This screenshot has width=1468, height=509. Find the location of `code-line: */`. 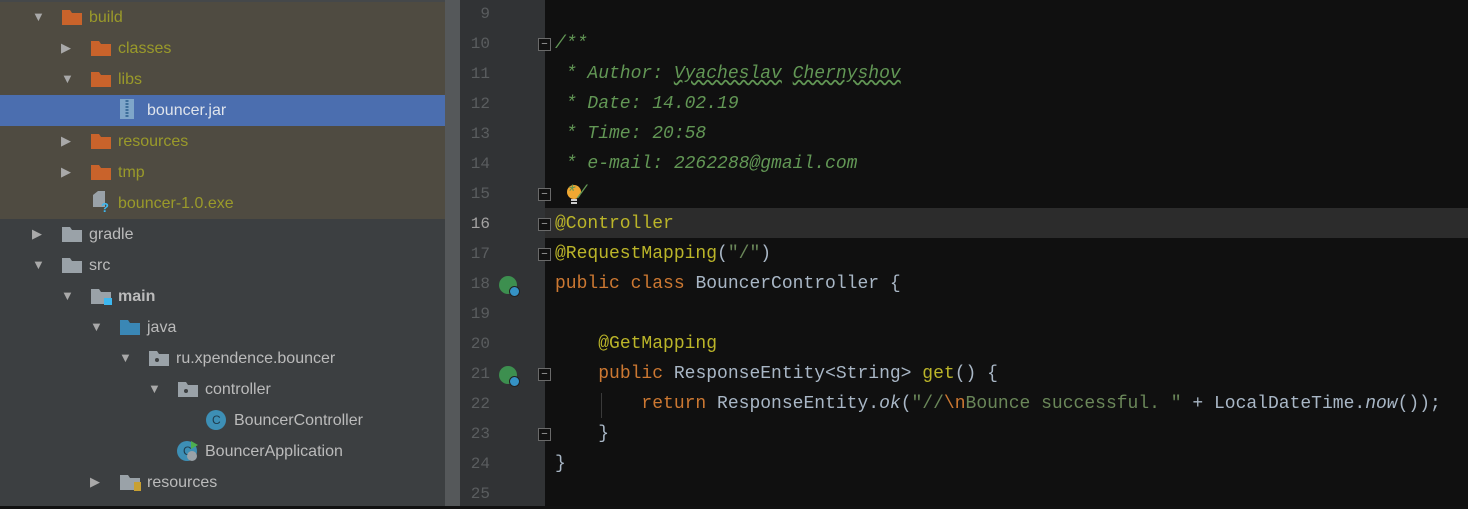

code-line: */ is located at coordinates (571, 194).